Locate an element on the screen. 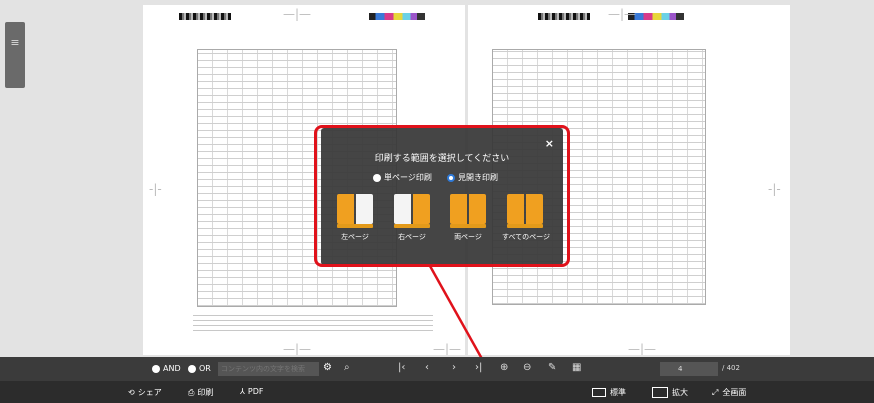  annotation-arrow is located at coordinates (467, 333).